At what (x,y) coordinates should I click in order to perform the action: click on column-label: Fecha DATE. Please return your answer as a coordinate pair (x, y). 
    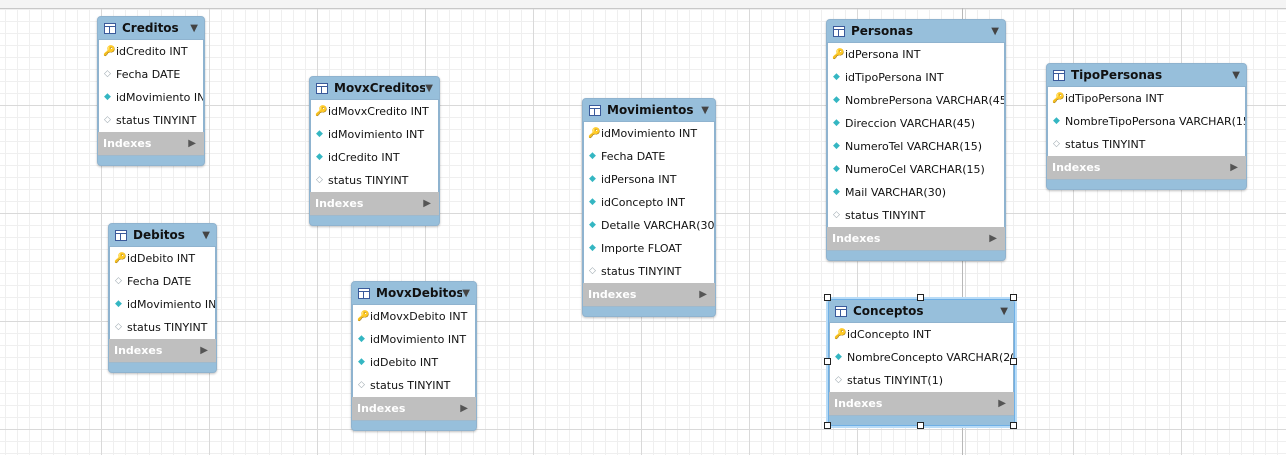
    Looking at the image, I should click on (148, 74).